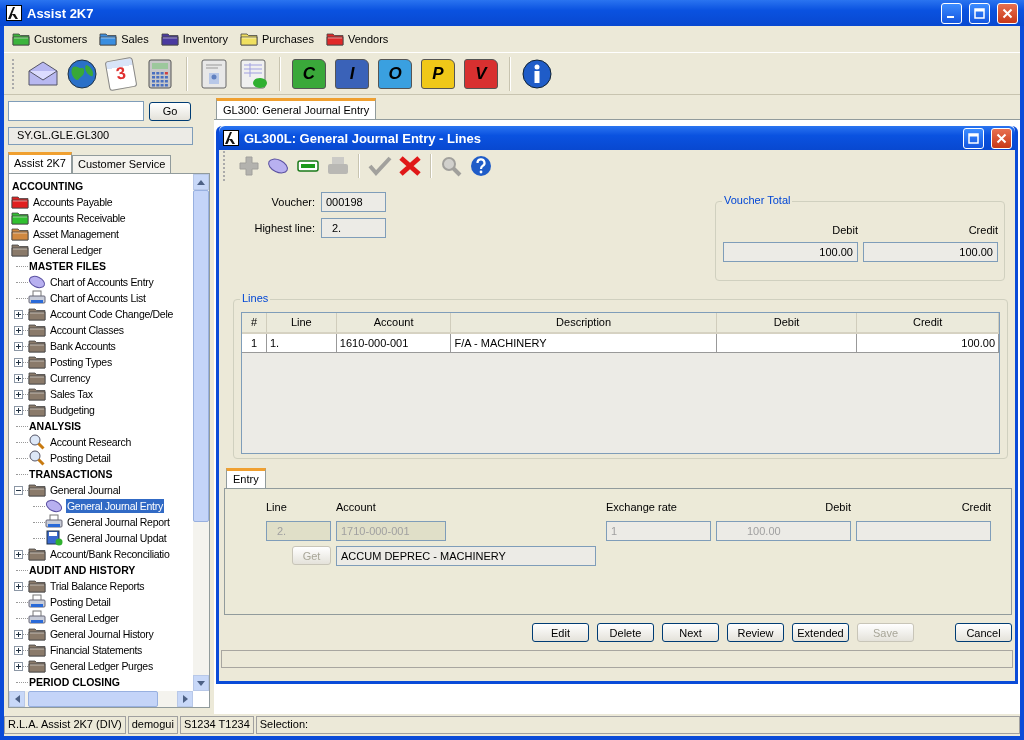  What do you see at coordinates (201, 182) in the screenshot?
I see `scroll-up-icon` at bounding box center [201, 182].